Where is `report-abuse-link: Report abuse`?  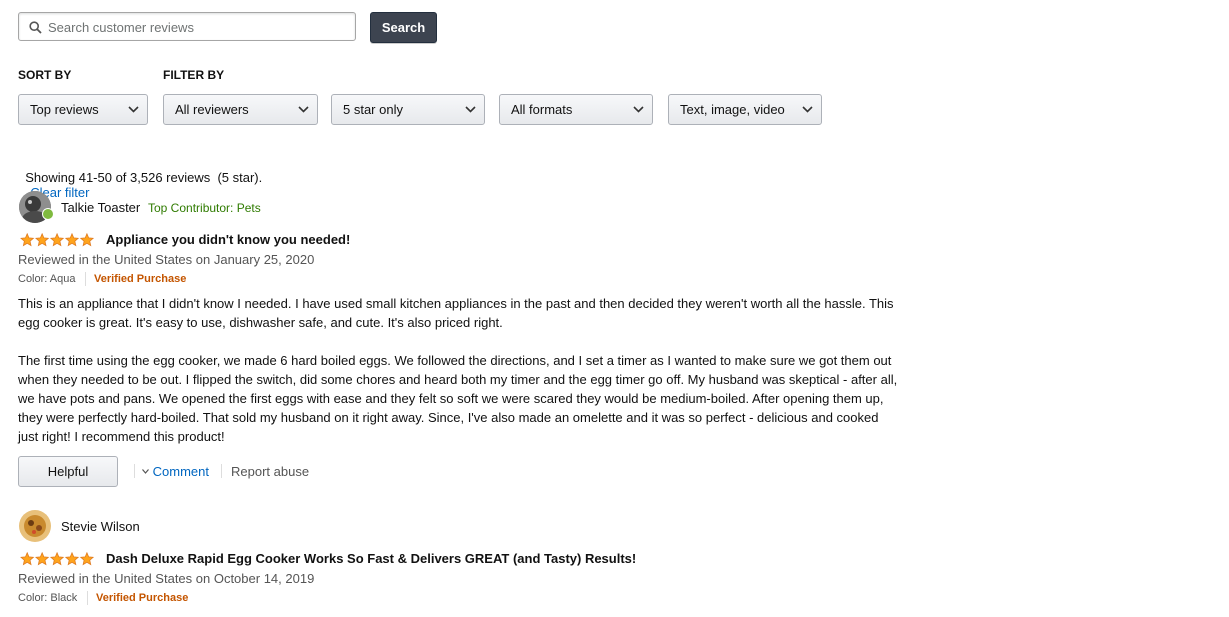 report-abuse-link: Report abuse is located at coordinates (270, 471).